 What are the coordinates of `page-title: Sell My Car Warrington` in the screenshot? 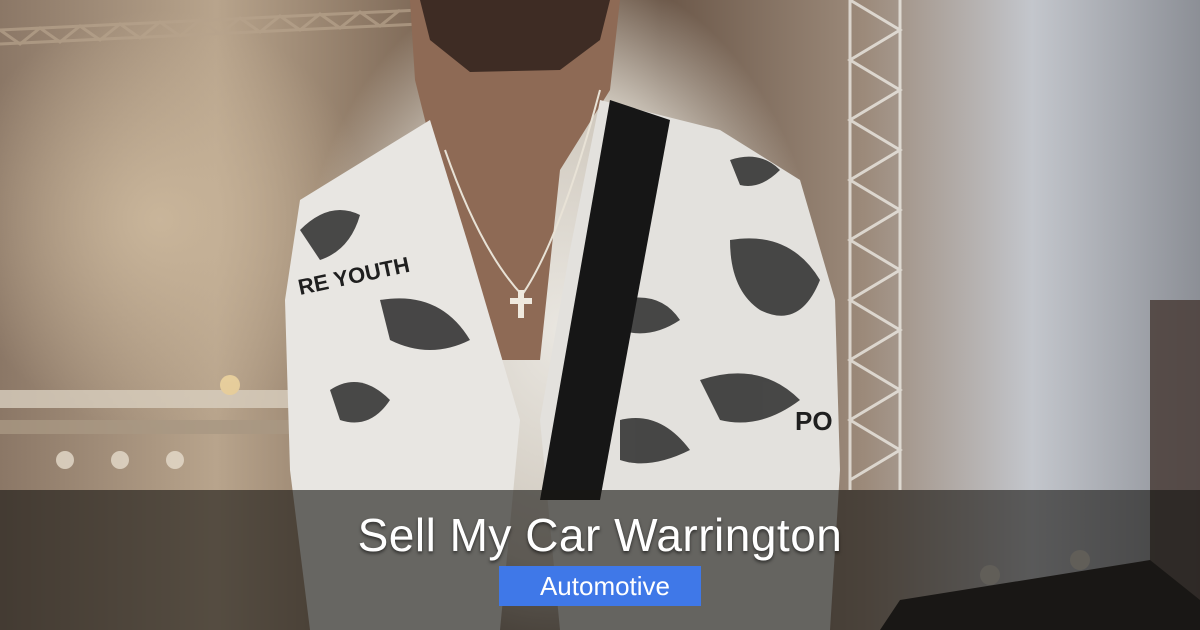 It's located at (600, 535).